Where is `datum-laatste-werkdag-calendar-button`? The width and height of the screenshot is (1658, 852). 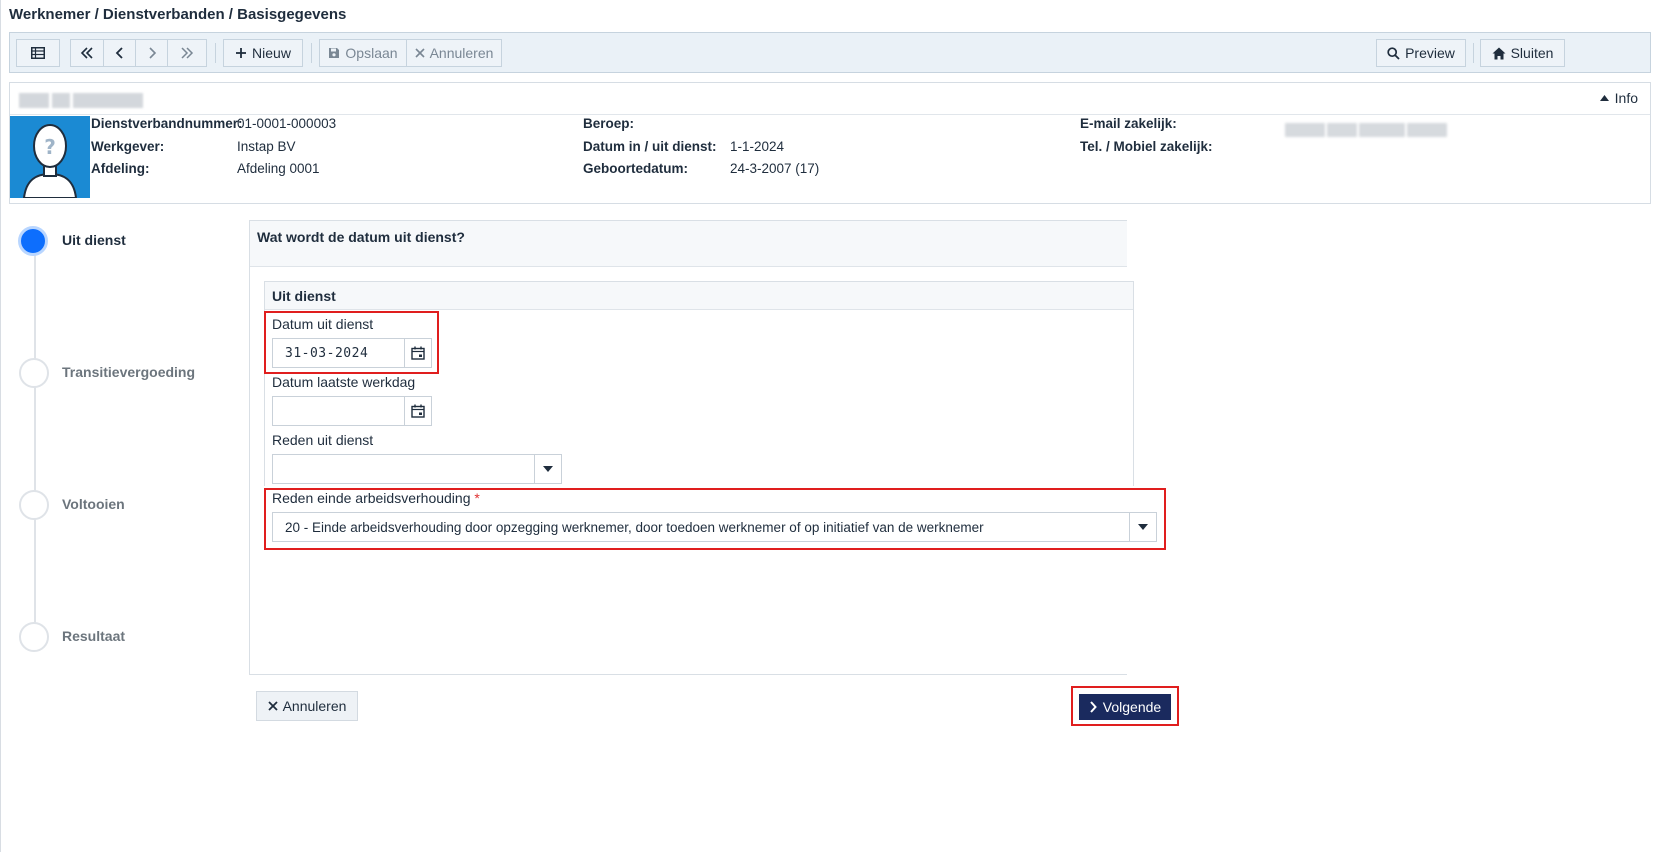 datum-laatste-werkdag-calendar-button is located at coordinates (417, 411).